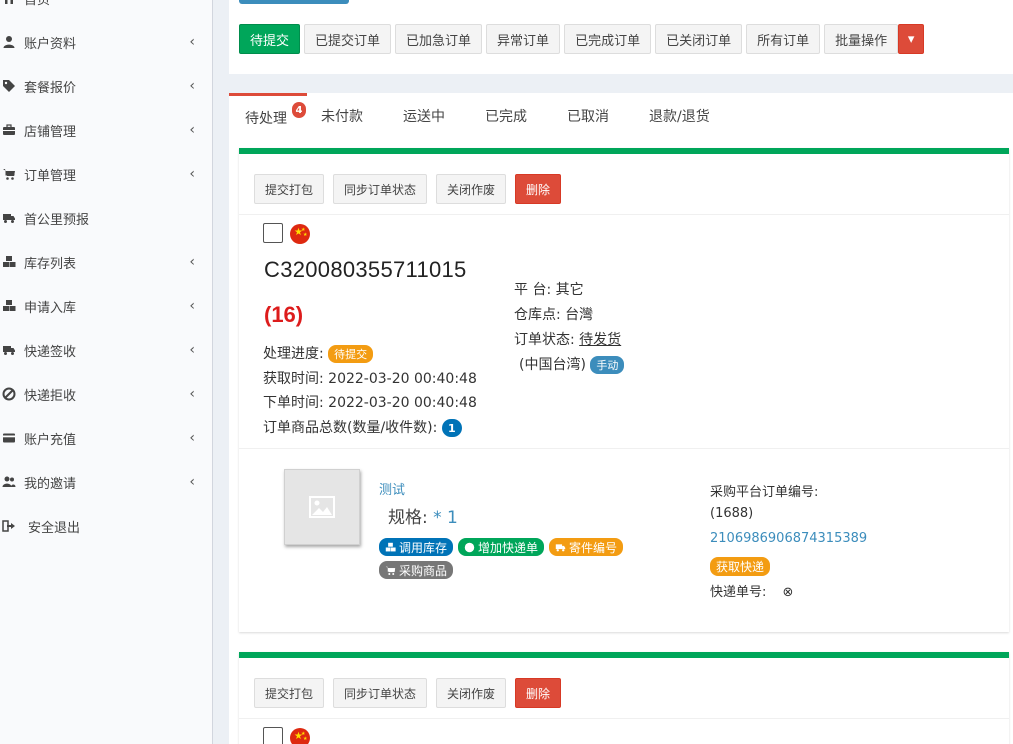 This screenshot has height=744, width=1013. What do you see at coordinates (911, 39) in the screenshot?
I see `batch-dropdown-caret-icon: ▾` at bounding box center [911, 39].